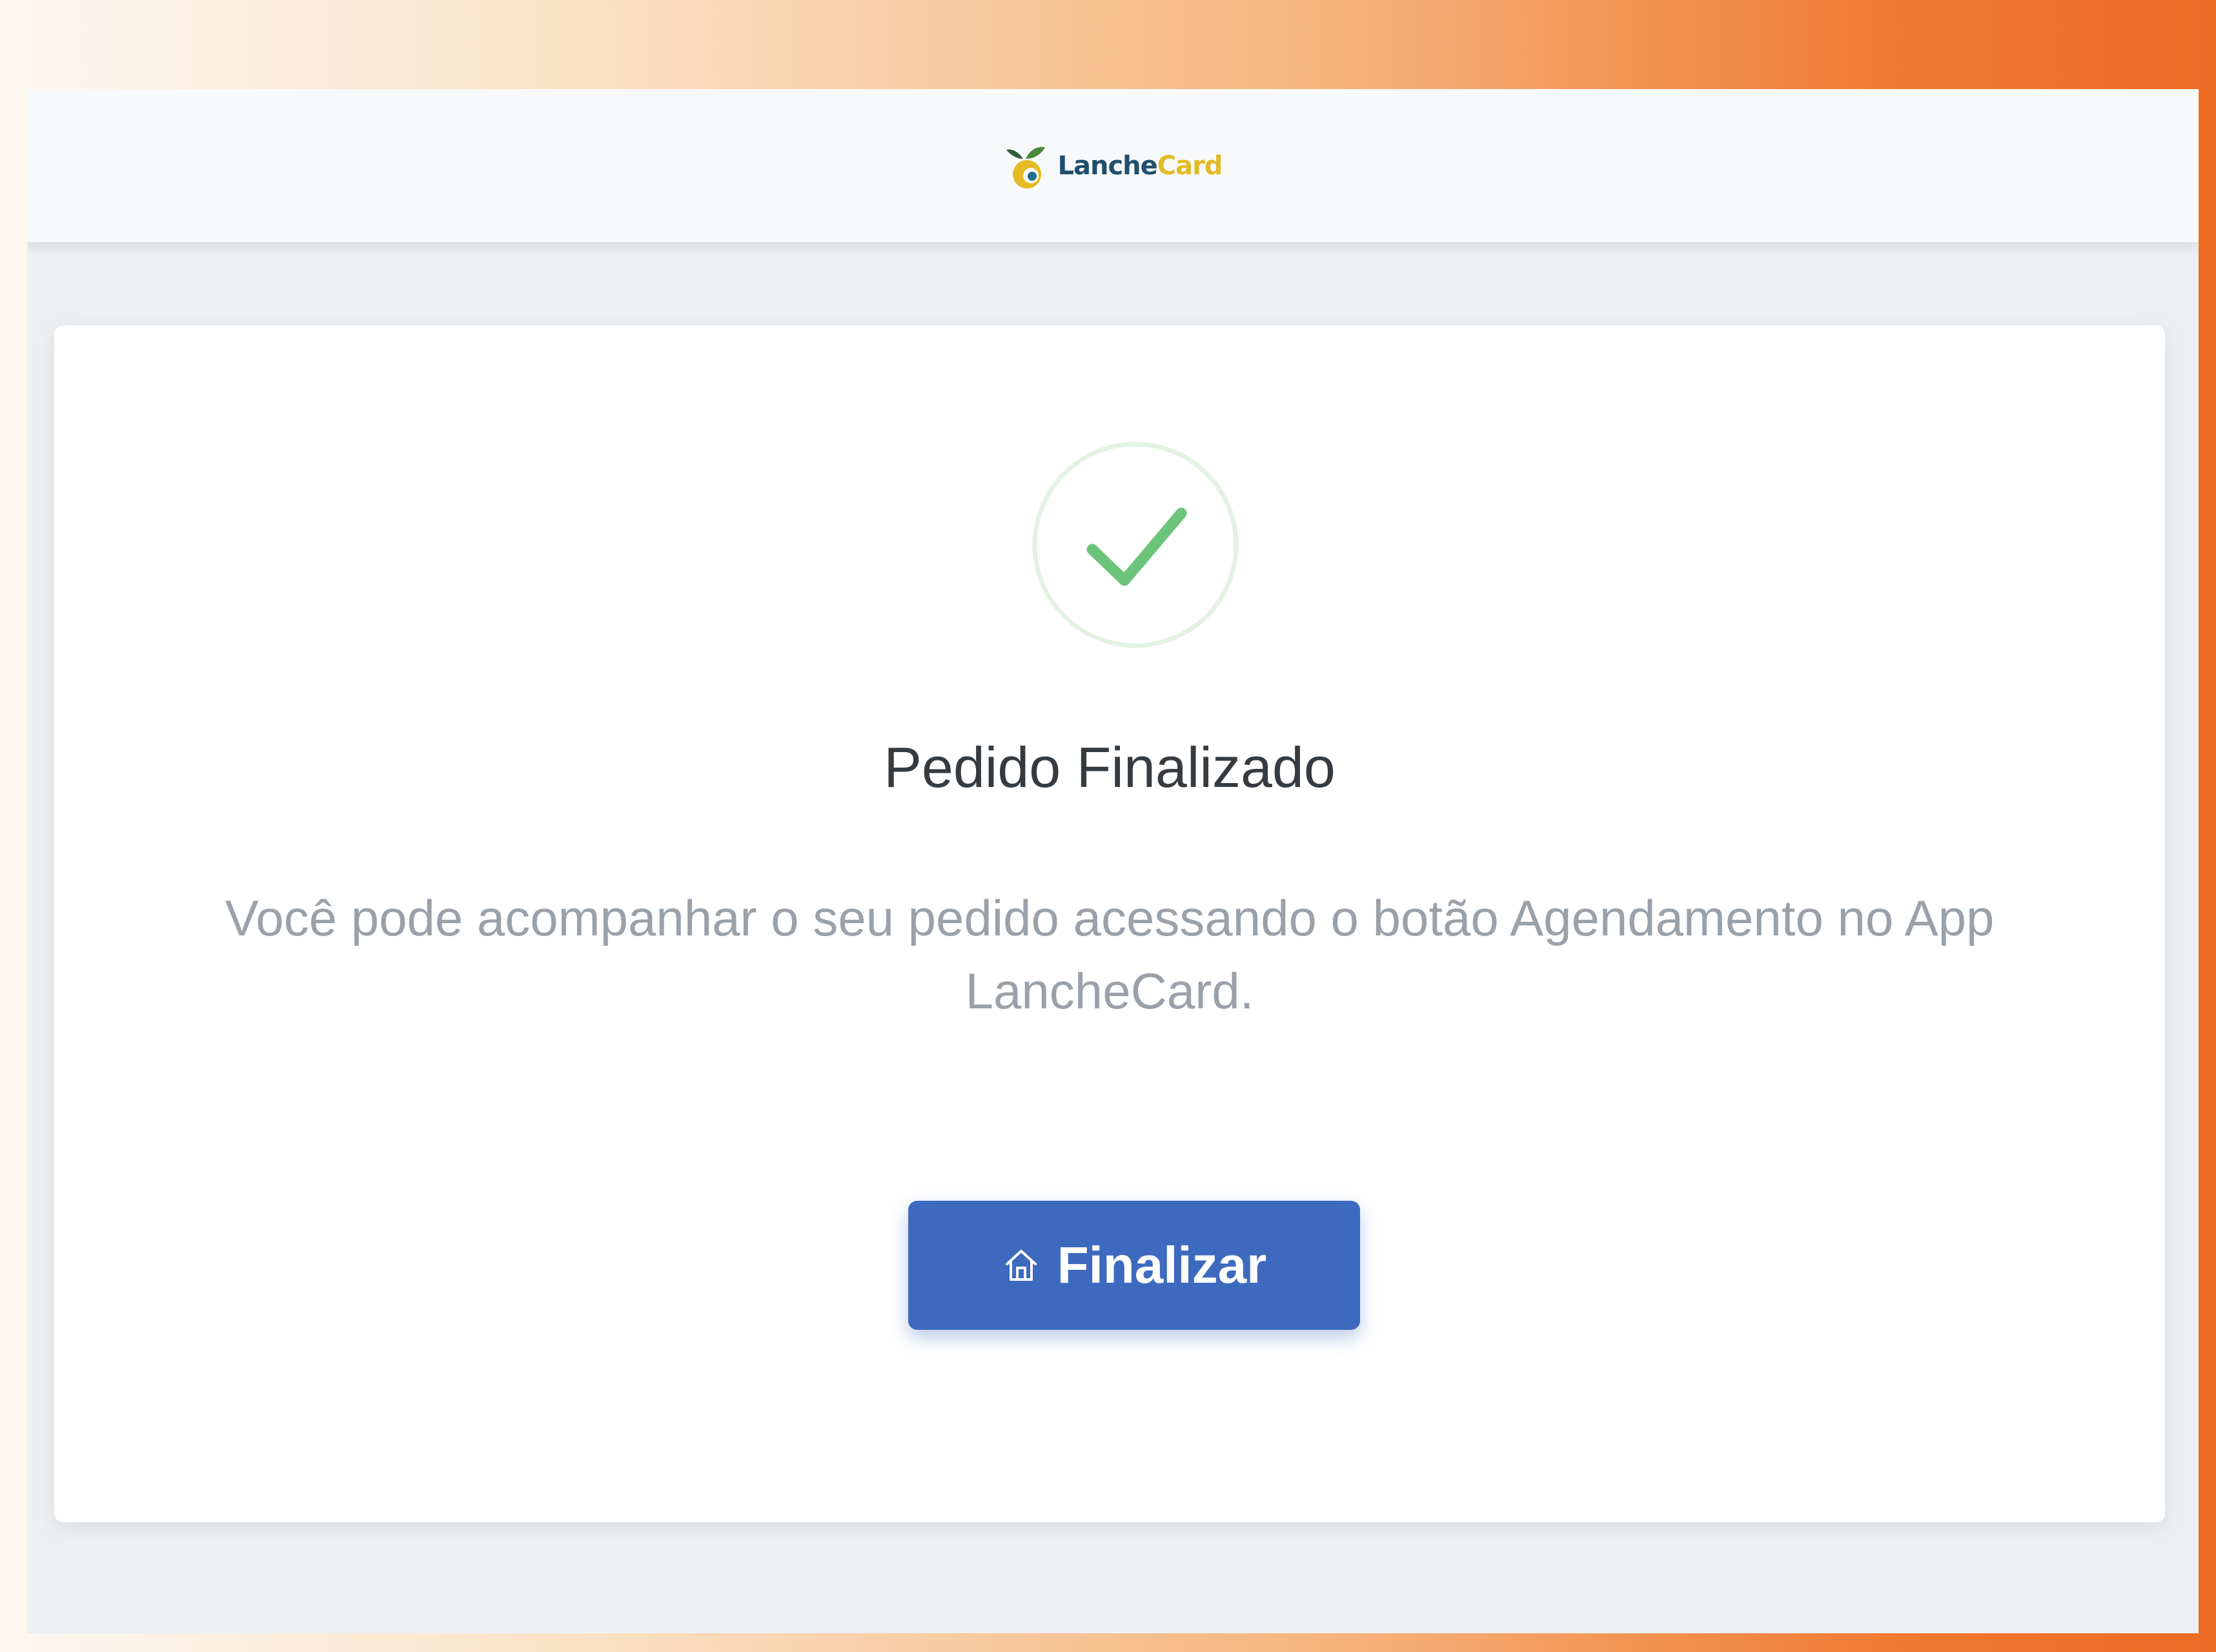 Image resolution: width=2216 pixels, height=1652 pixels. What do you see at coordinates (1107, 165) in the screenshot?
I see `logo-wordmark-primary: Lanche` at bounding box center [1107, 165].